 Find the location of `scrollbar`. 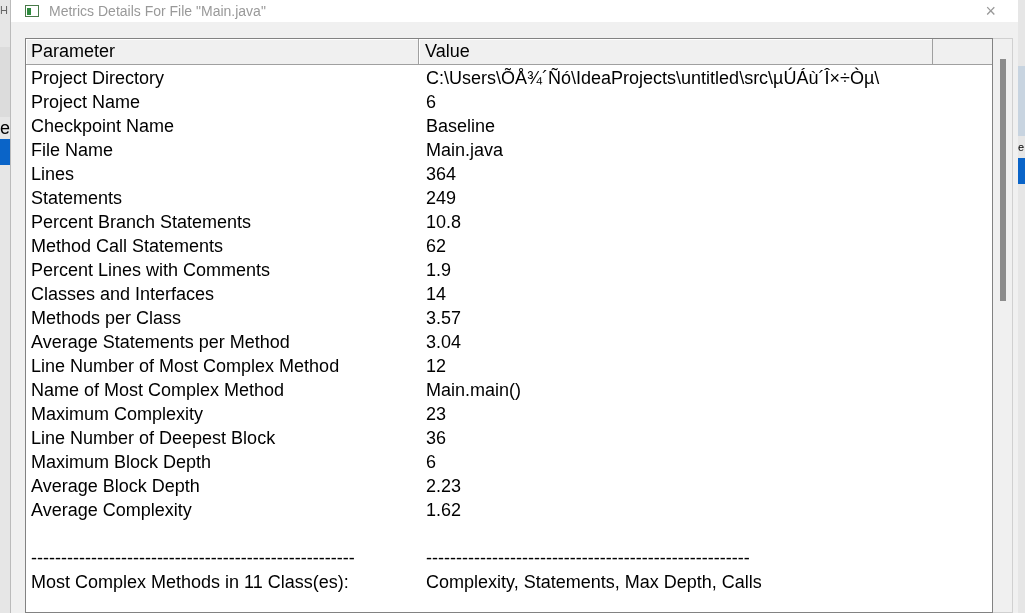

scrollbar is located at coordinates (1003, 325).